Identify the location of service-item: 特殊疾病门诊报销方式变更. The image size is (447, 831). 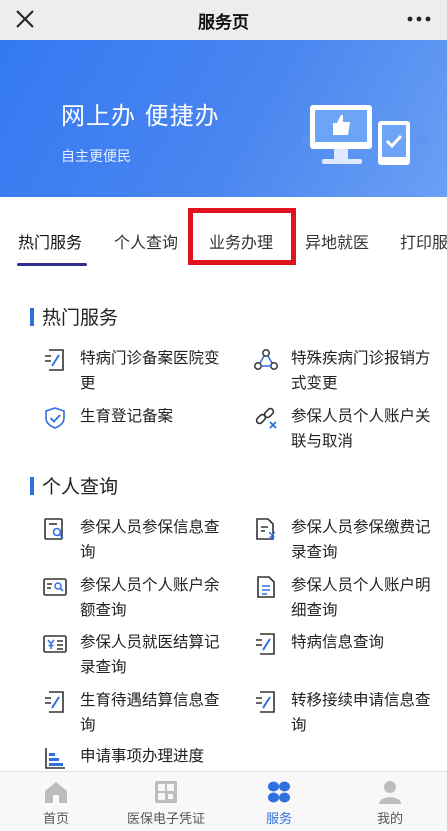
(347, 371).